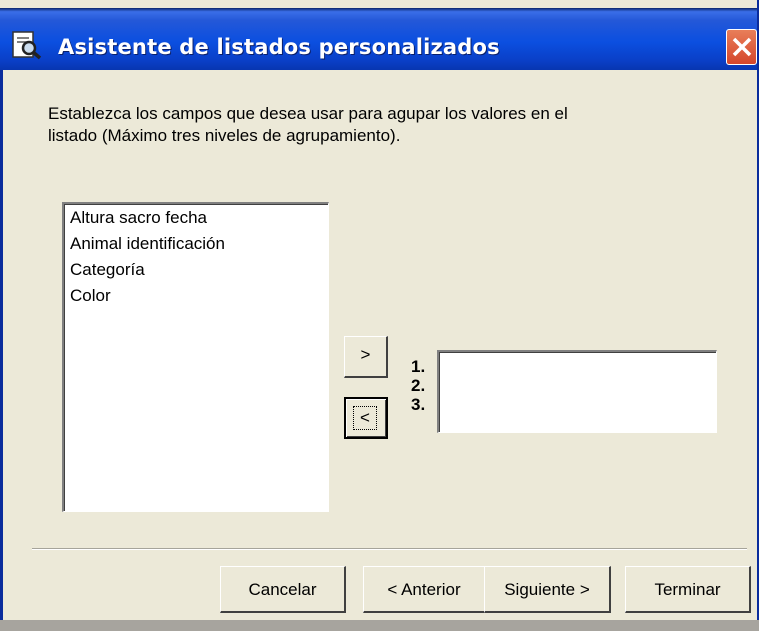 Image resolution: width=759 pixels, height=631 pixels. What do you see at coordinates (424, 589) in the screenshot?
I see `previous-button: < Anterior` at bounding box center [424, 589].